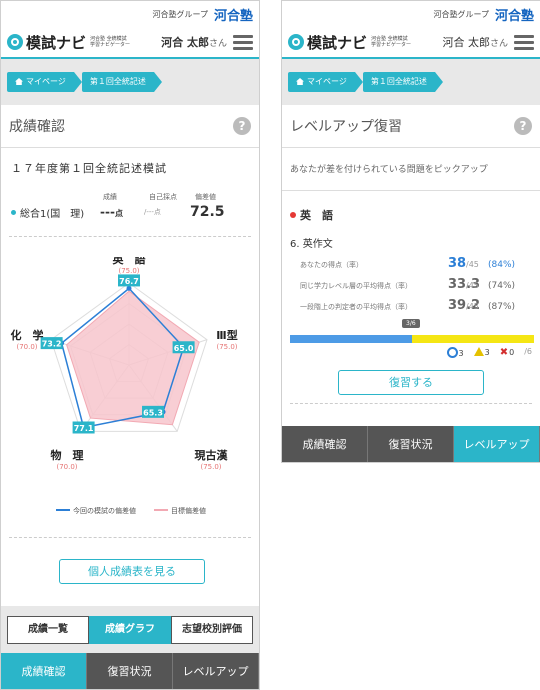 This screenshot has height=690, width=540. I want to click on row-label: あなたの得点（率）, so click(331, 265).